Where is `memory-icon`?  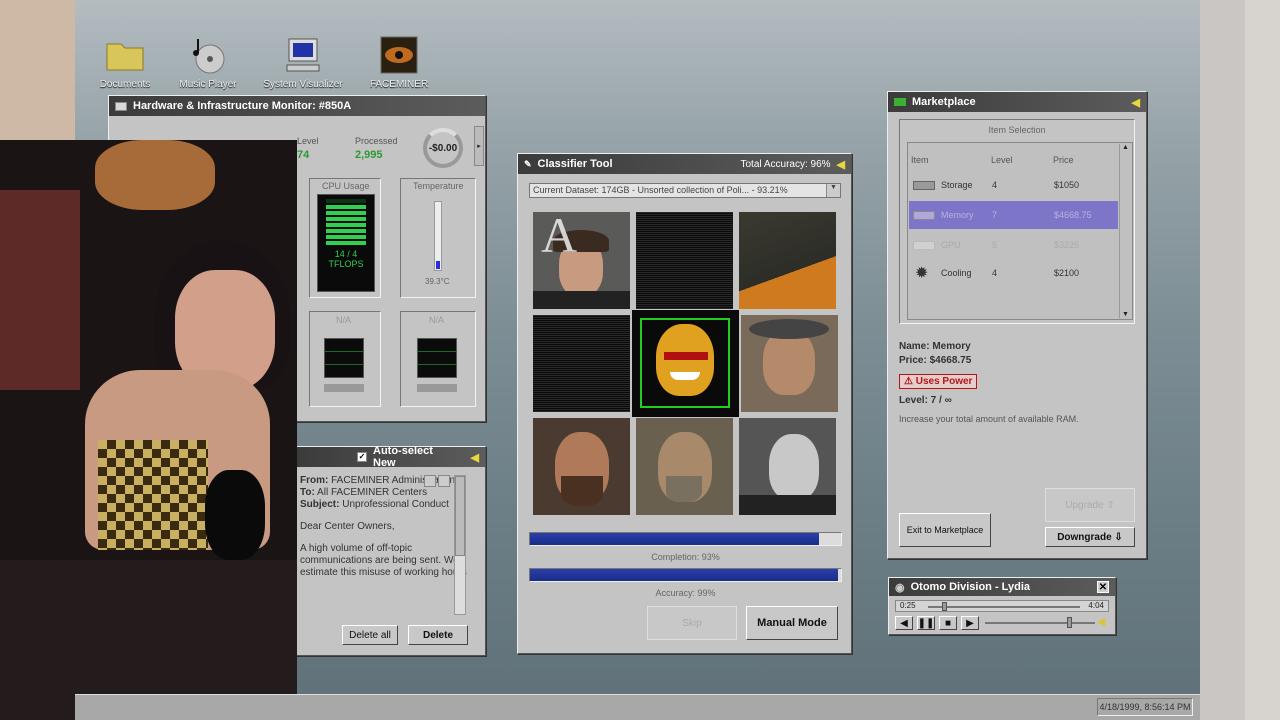 memory-icon is located at coordinates (924, 215).